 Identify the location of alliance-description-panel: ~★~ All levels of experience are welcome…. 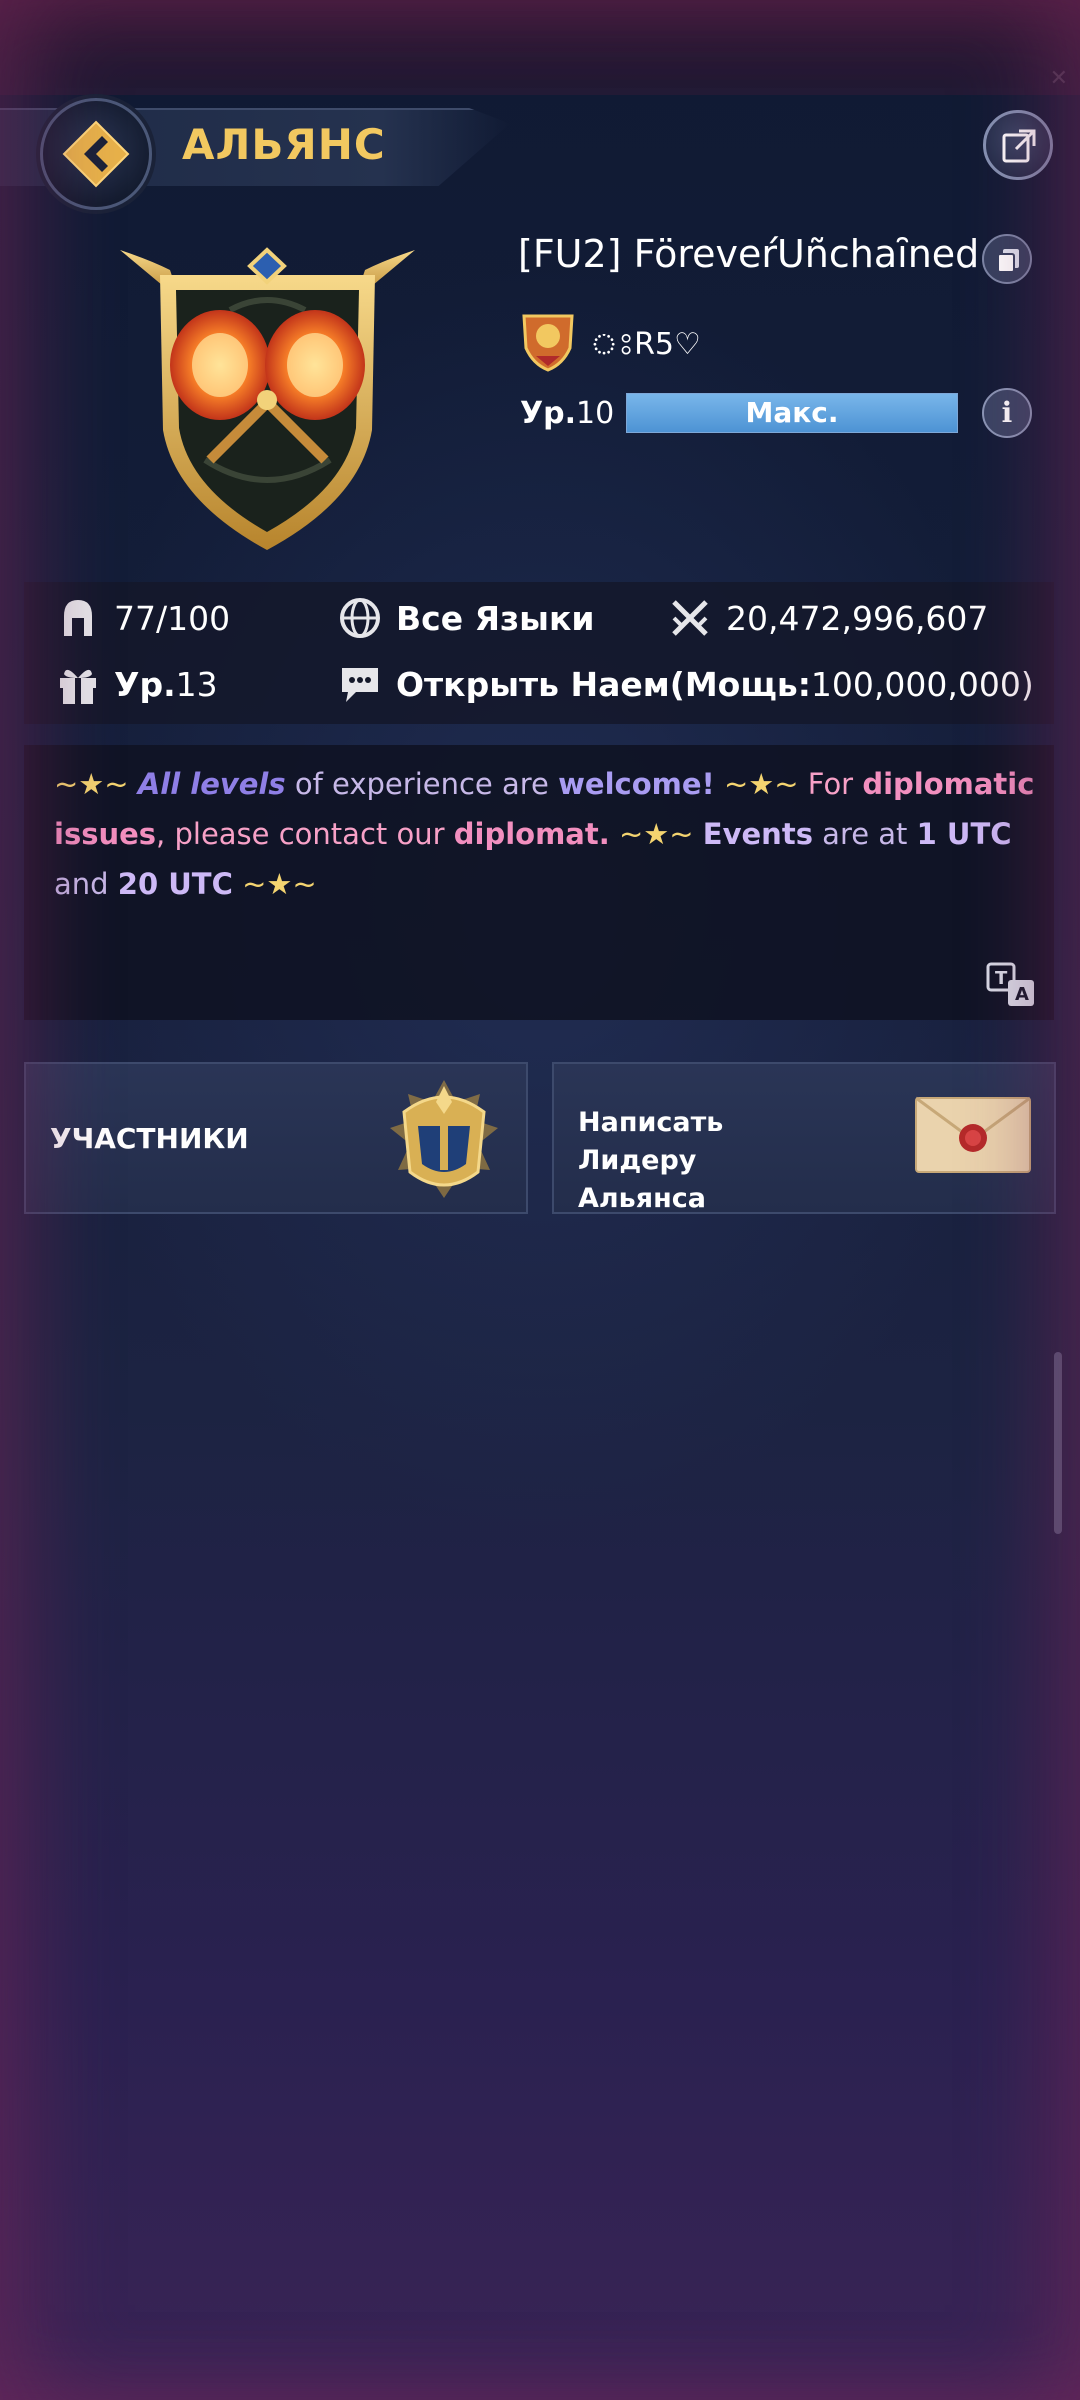
(539, 882).